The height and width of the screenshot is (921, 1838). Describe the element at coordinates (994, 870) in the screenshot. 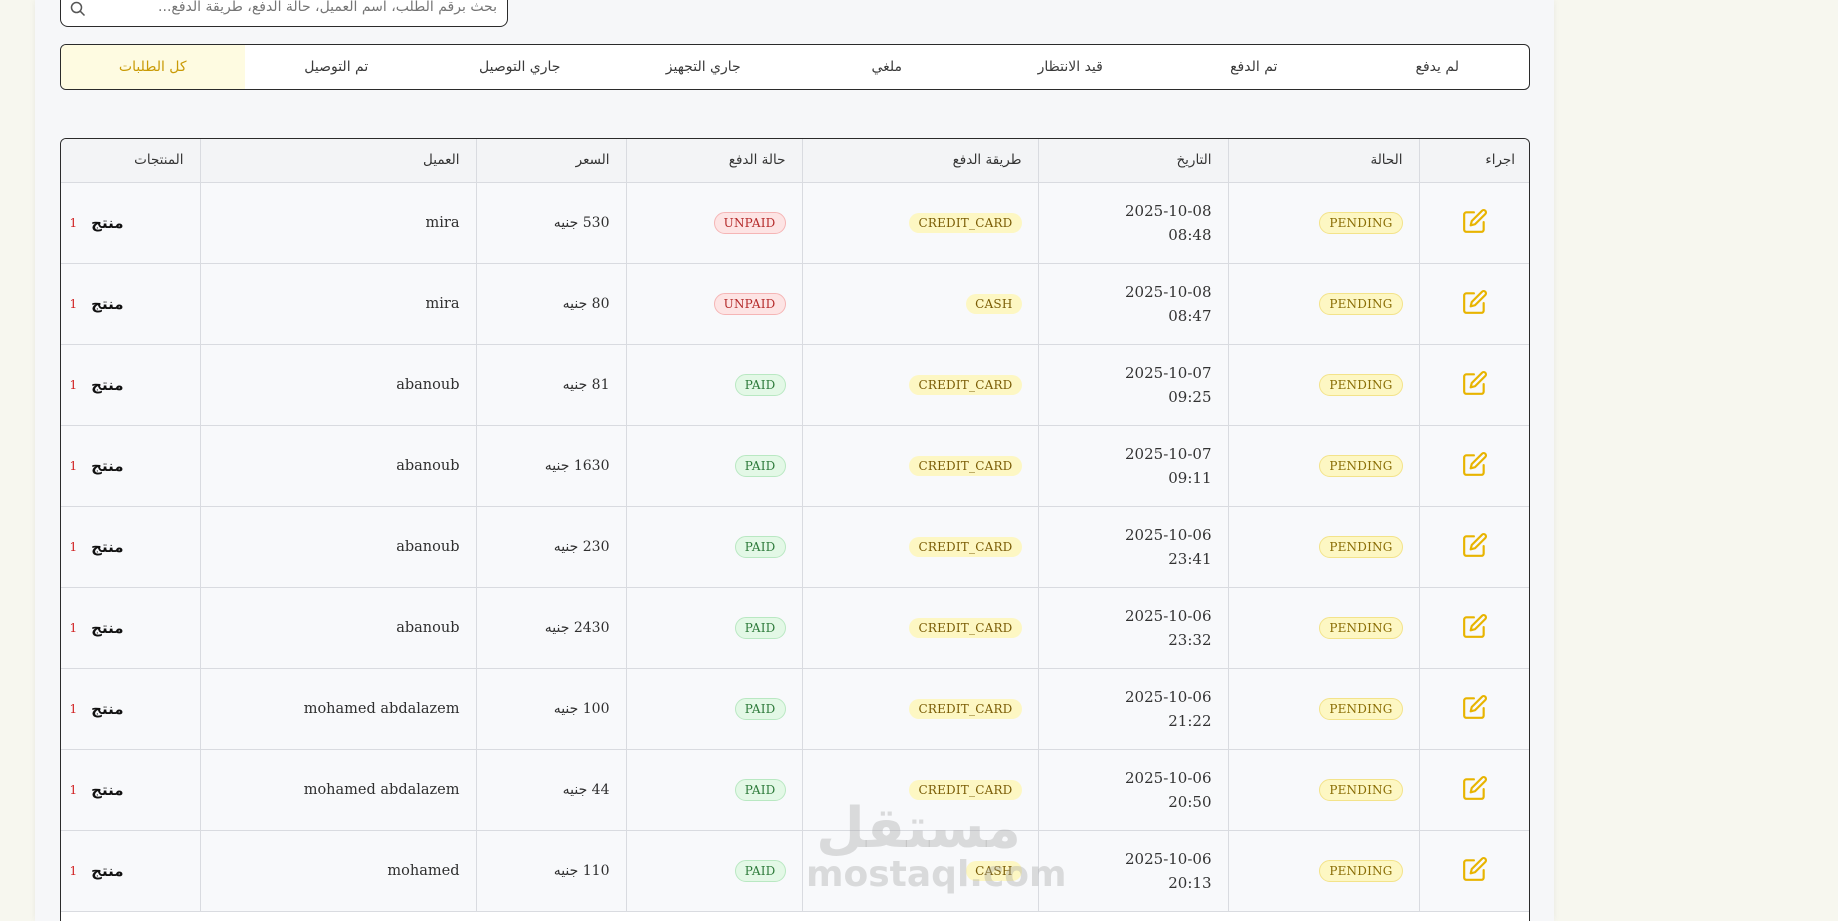

I see `payment-method-badge: CASH` at that location.